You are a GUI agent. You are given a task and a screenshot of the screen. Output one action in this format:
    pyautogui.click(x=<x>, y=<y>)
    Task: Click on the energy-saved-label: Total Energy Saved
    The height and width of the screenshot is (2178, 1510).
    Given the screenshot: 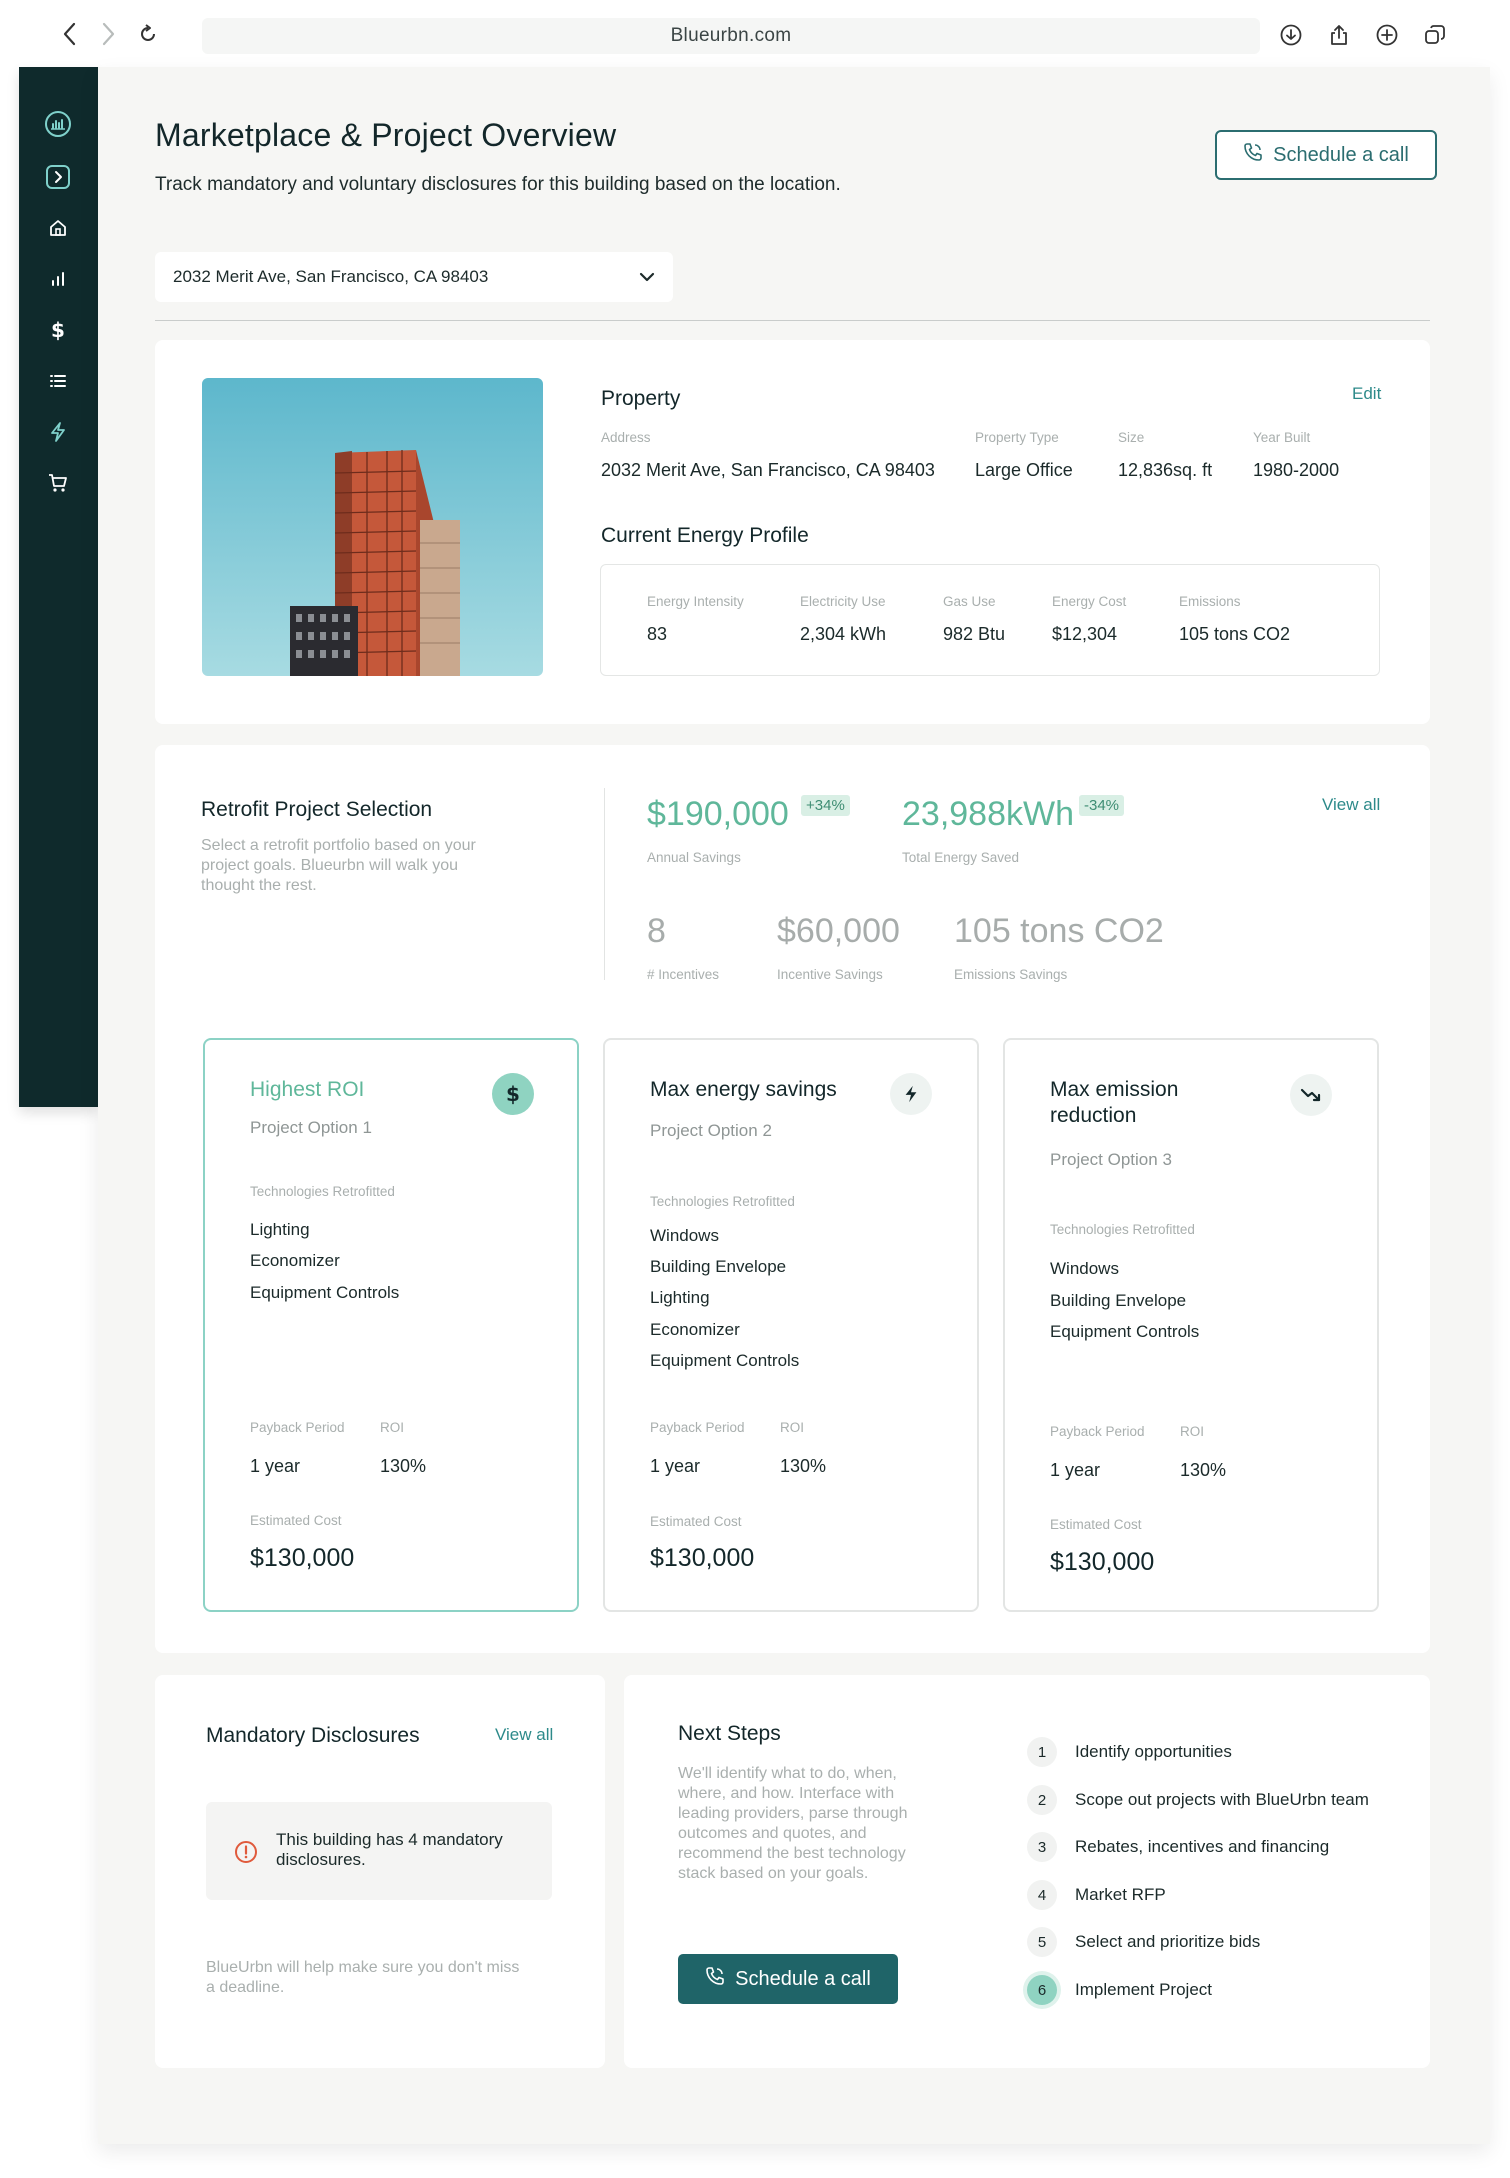 What is the action you would take?
    pyautogui.click(x=961, y=857)
    